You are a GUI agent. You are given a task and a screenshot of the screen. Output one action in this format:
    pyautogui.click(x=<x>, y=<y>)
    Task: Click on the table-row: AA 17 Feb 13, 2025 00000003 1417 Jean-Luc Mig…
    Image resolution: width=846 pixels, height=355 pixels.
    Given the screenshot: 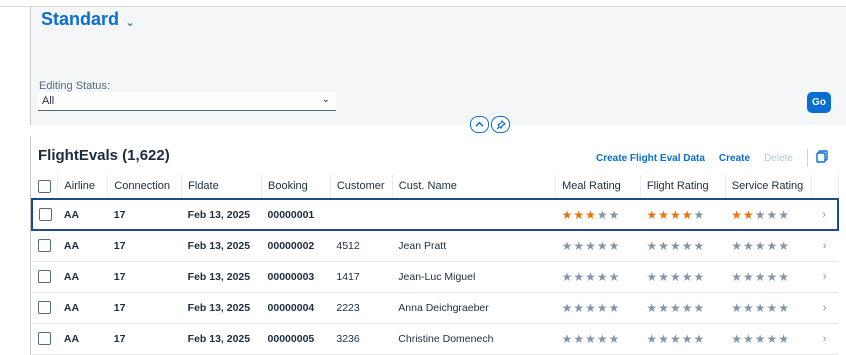 What is the action you would take?
    pyautogui.click(x=435, y=277)
    